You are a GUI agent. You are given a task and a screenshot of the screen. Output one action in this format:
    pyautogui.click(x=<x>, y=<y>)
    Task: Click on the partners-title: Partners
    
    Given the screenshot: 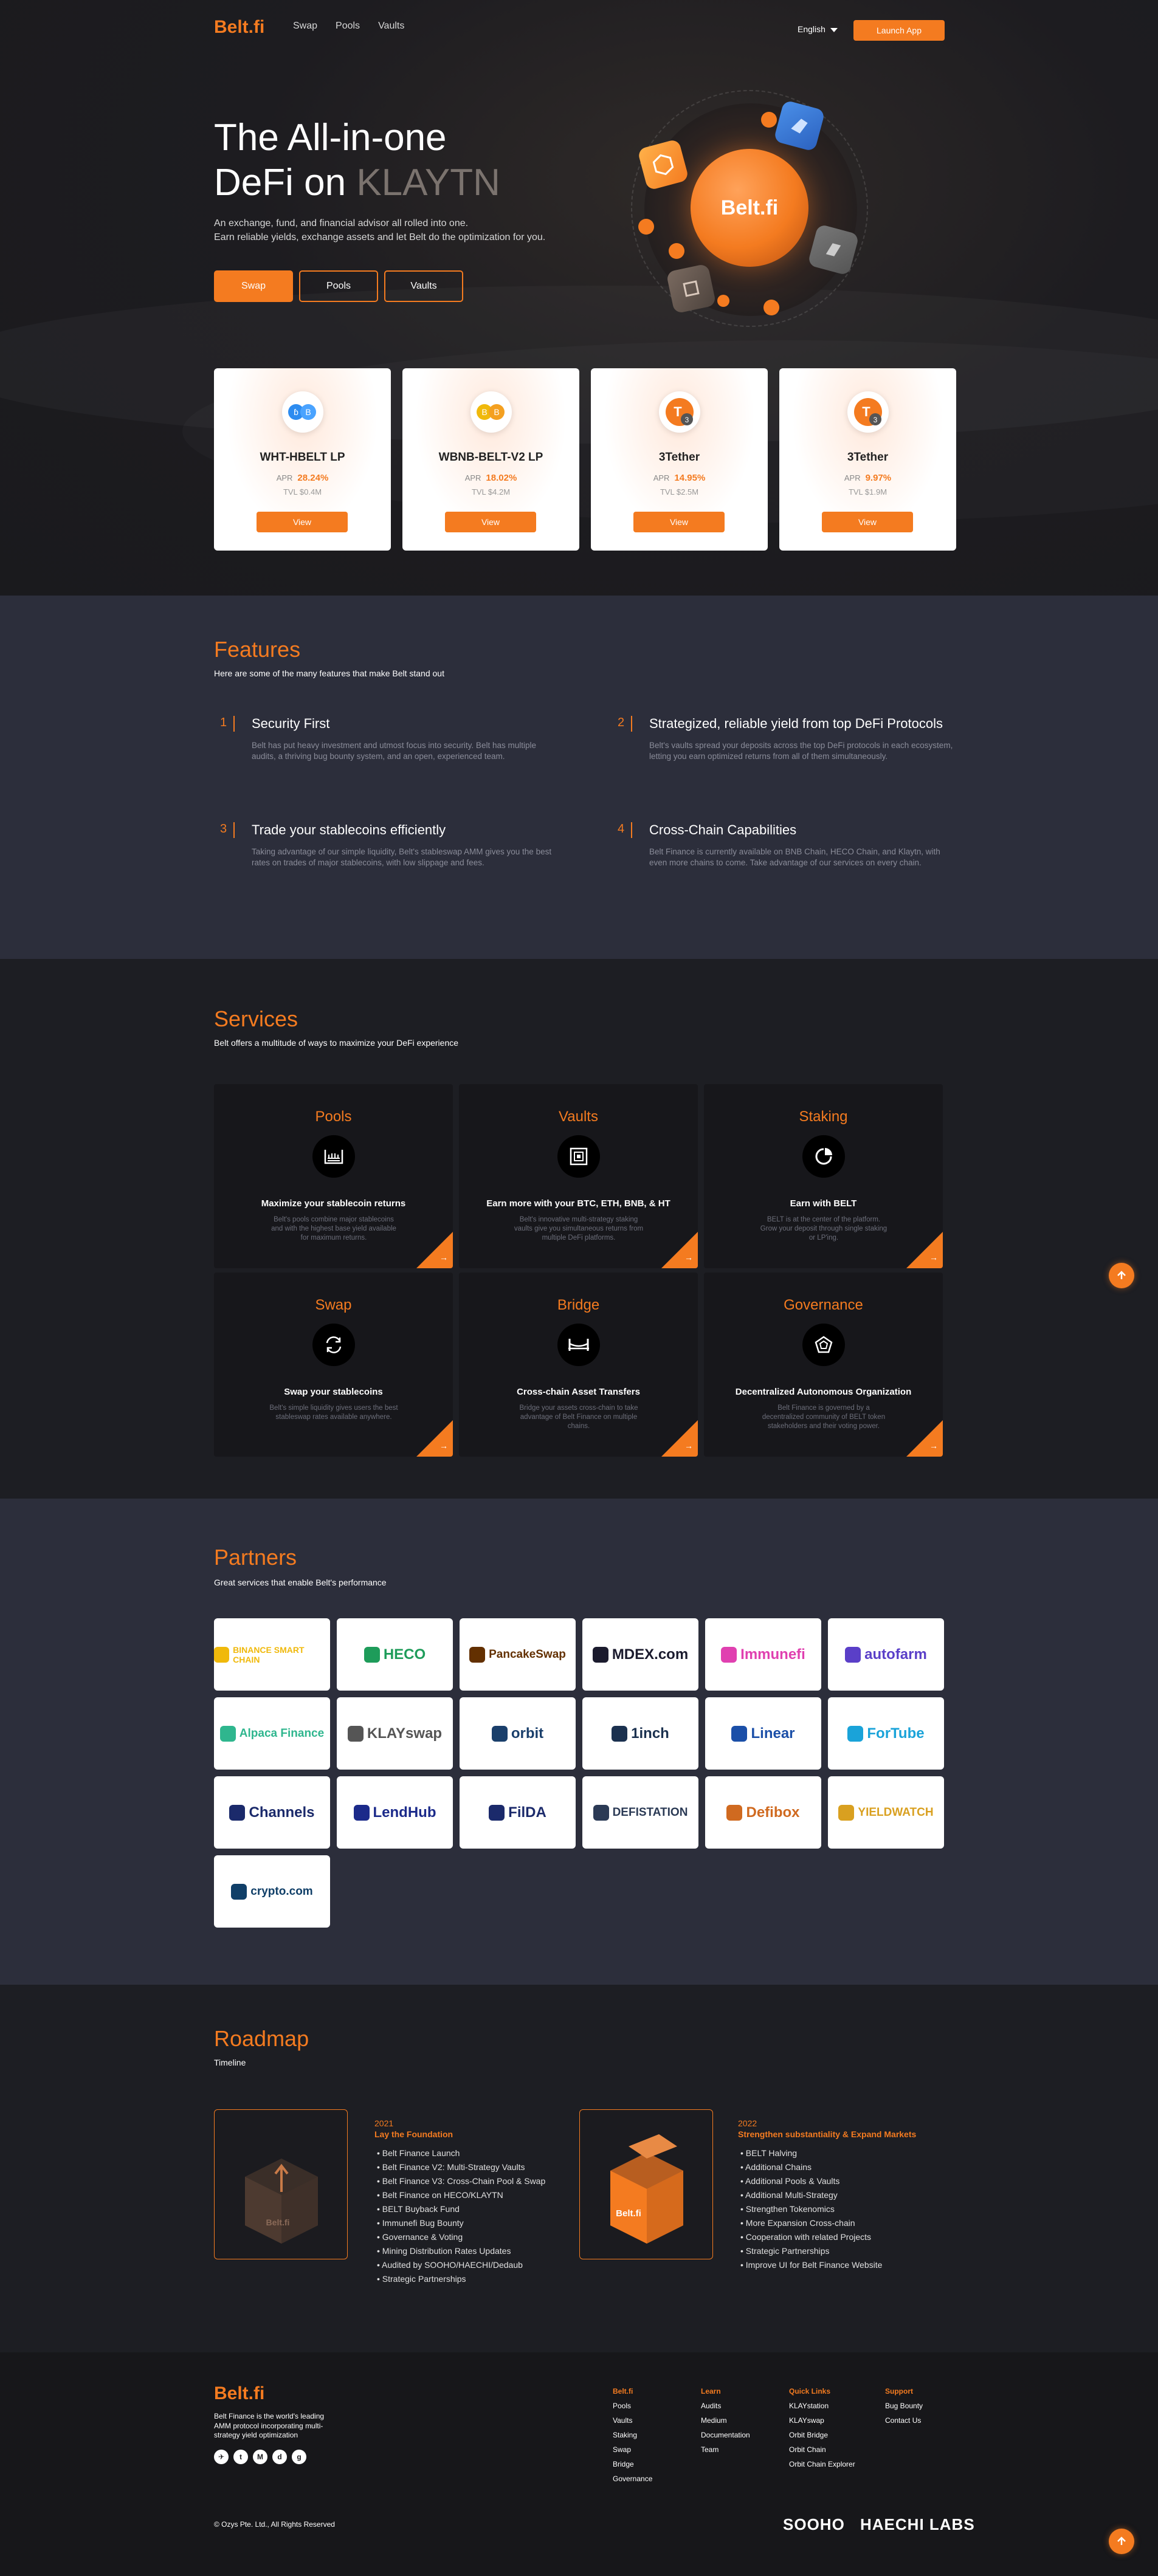 What is the action you would take?
    pyautogui.click(x=255, y=1557)
    